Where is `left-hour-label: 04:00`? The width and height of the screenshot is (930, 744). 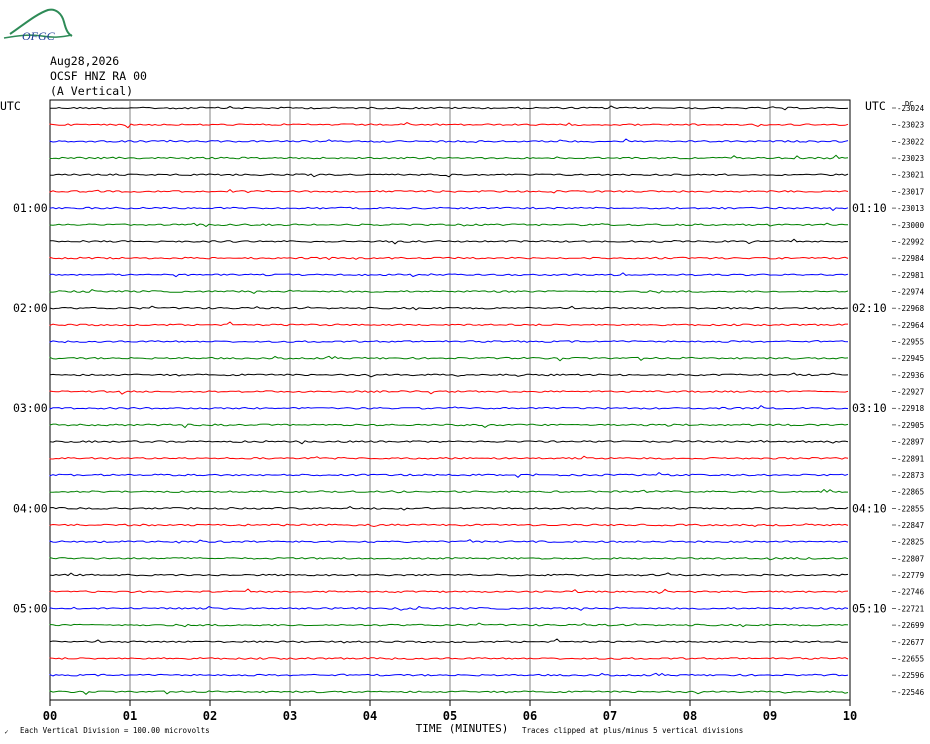
left-hour-label: 04:00 is located at coordinates (30, 508).